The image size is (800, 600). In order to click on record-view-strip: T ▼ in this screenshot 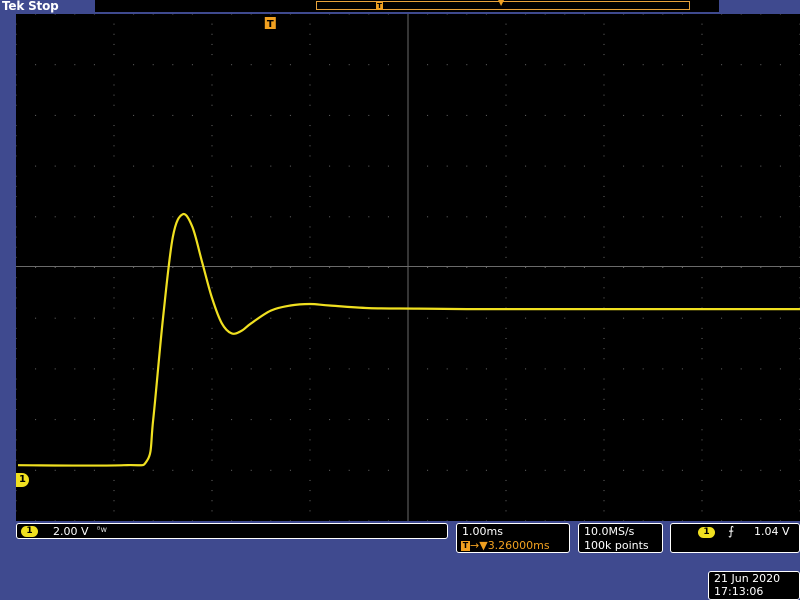, I will do `click(407, 6)`.